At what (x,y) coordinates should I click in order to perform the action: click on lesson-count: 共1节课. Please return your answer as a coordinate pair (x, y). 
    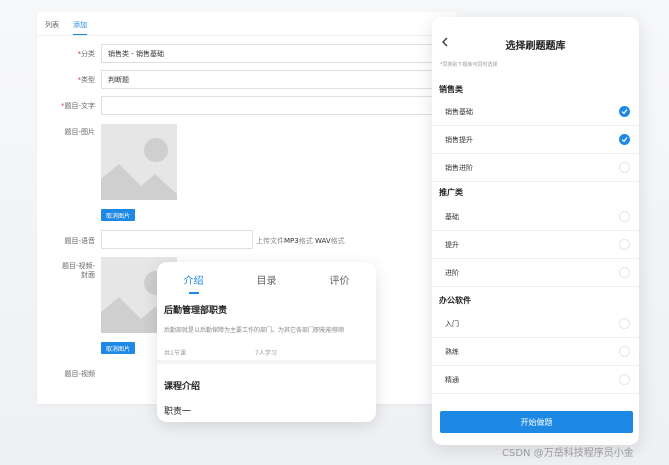
    Looking at the image, I should click on (175, 353).